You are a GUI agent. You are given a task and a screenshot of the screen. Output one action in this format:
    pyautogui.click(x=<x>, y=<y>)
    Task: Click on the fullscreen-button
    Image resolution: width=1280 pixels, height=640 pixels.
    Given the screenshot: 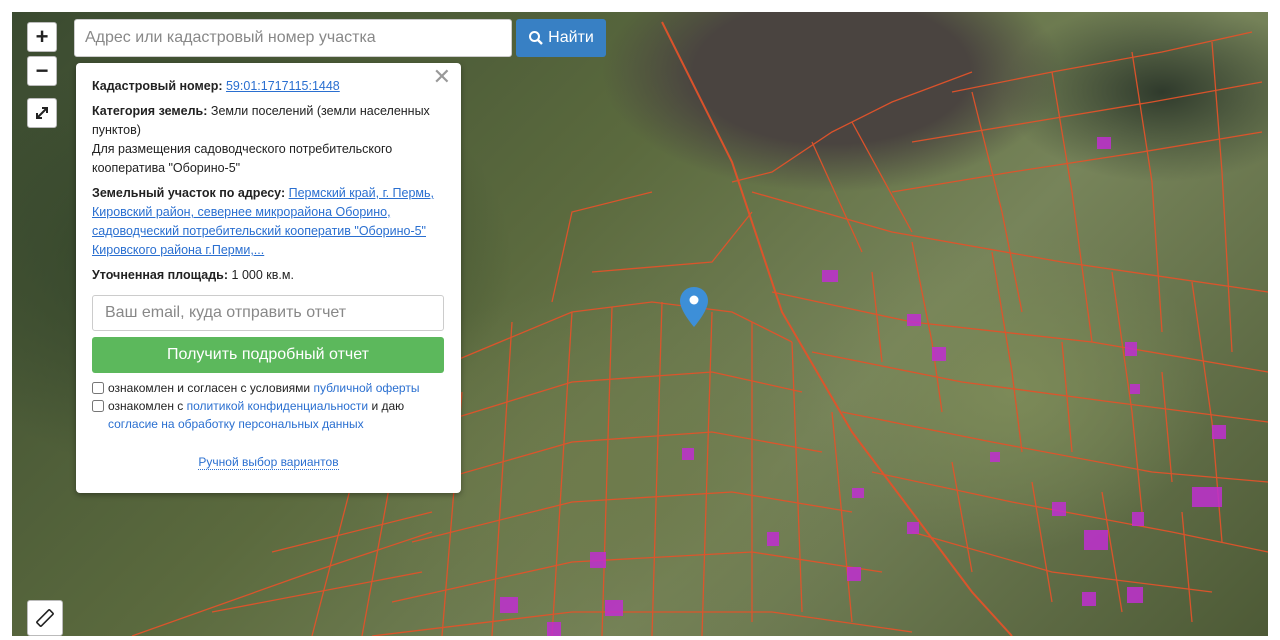 What is the action you would take?
    pyautogui.click(x=42, y=113)
    